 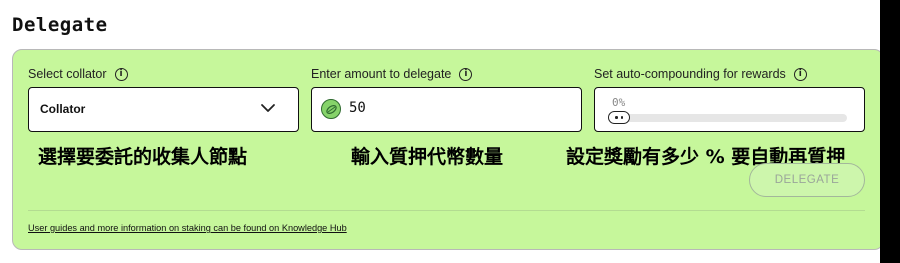 I want to click on auto-compounding-control: 0%, so click(x=729, y=109).